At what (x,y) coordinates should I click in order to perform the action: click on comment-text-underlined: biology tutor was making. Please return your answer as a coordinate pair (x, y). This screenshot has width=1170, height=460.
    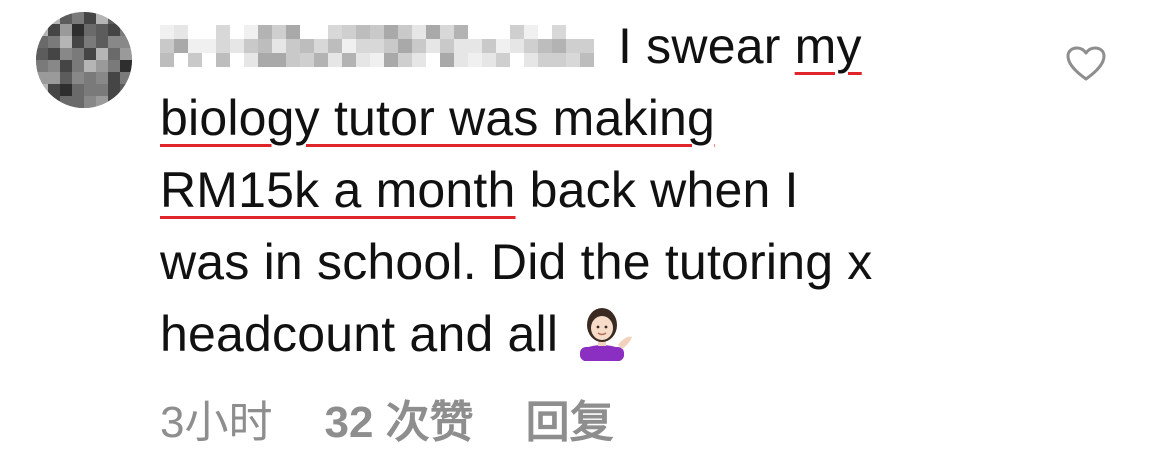
    Looking at the image, I should click on (438, 118).